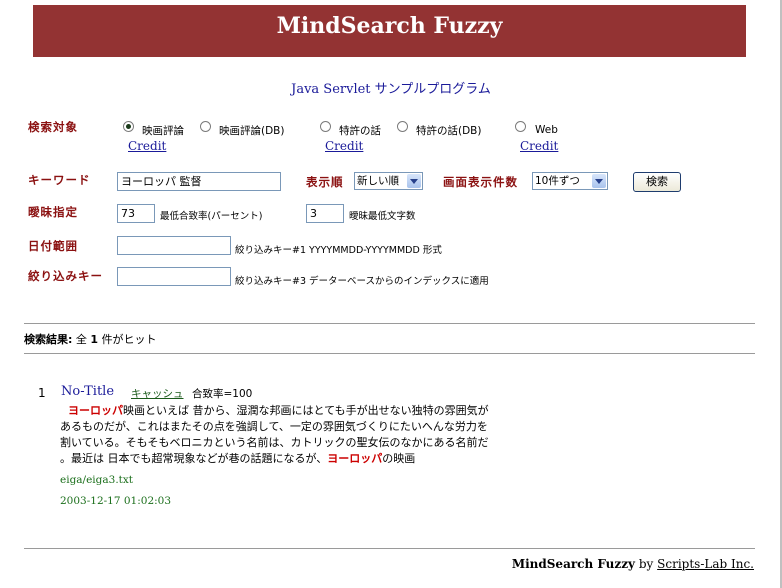 The image size is (782, 588). I want to click on credit-link-web: Credit, so click(539, 146).